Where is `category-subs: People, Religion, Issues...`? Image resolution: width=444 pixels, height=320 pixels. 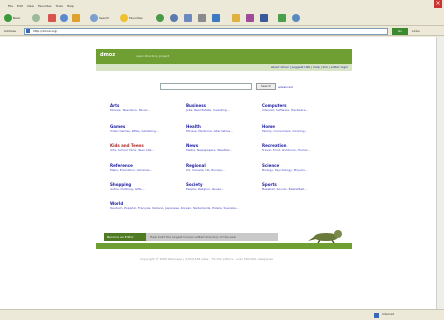 category-subs: People, Religion, Issues... is located at coordinates (205, 189).